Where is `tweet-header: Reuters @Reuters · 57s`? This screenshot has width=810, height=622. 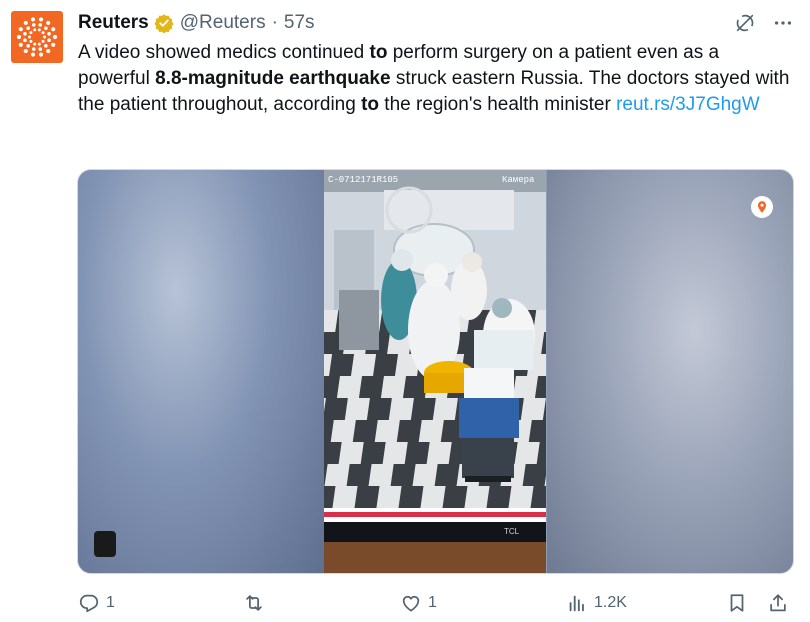 tweet-header: Reuters @Reuters · 57s is located at coordinates (196, 23).